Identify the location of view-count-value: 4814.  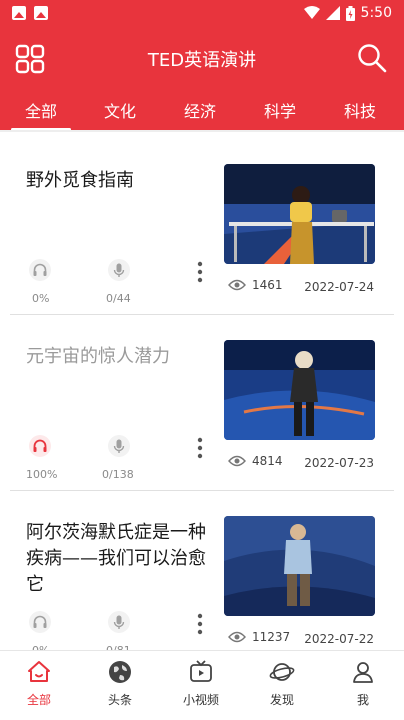
(267, 461).